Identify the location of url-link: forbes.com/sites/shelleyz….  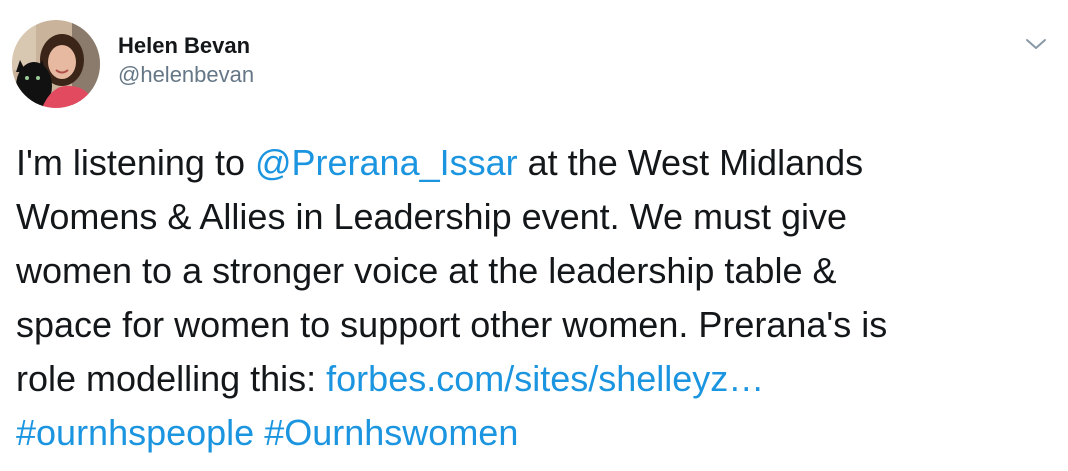
(545, 378).